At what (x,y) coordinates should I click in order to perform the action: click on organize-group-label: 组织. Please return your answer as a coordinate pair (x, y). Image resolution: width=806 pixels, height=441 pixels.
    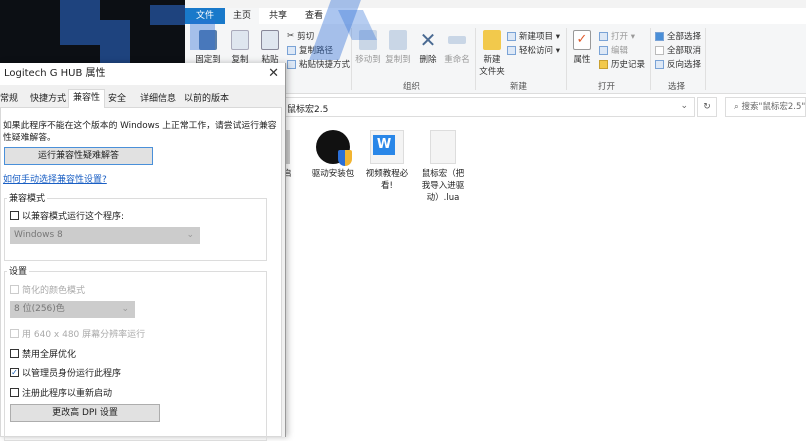
    Looking at the image, I should click on (412, 87).